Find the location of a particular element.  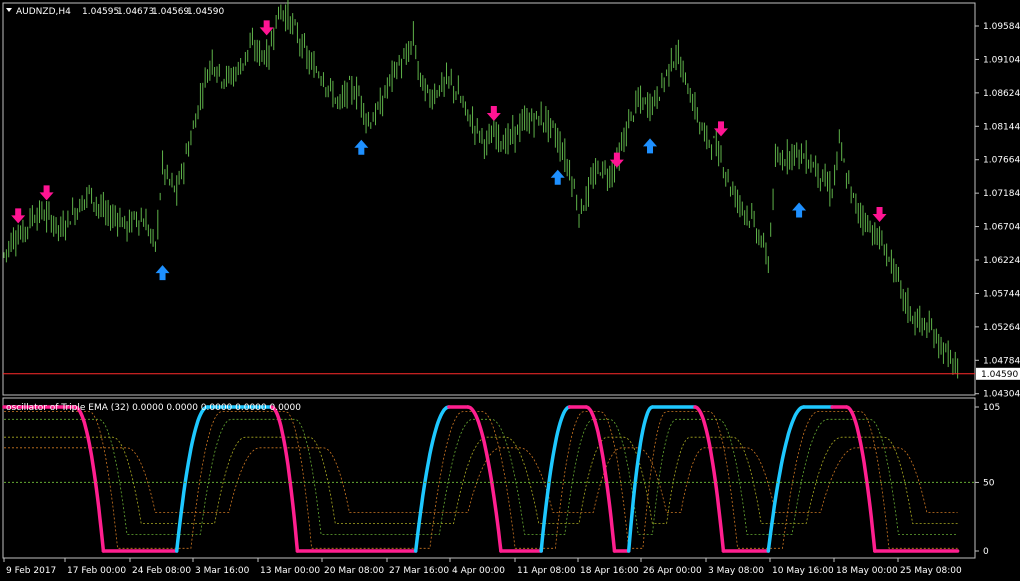

y-tick-label: 1.09104 is located at coordinates (1001, 60).